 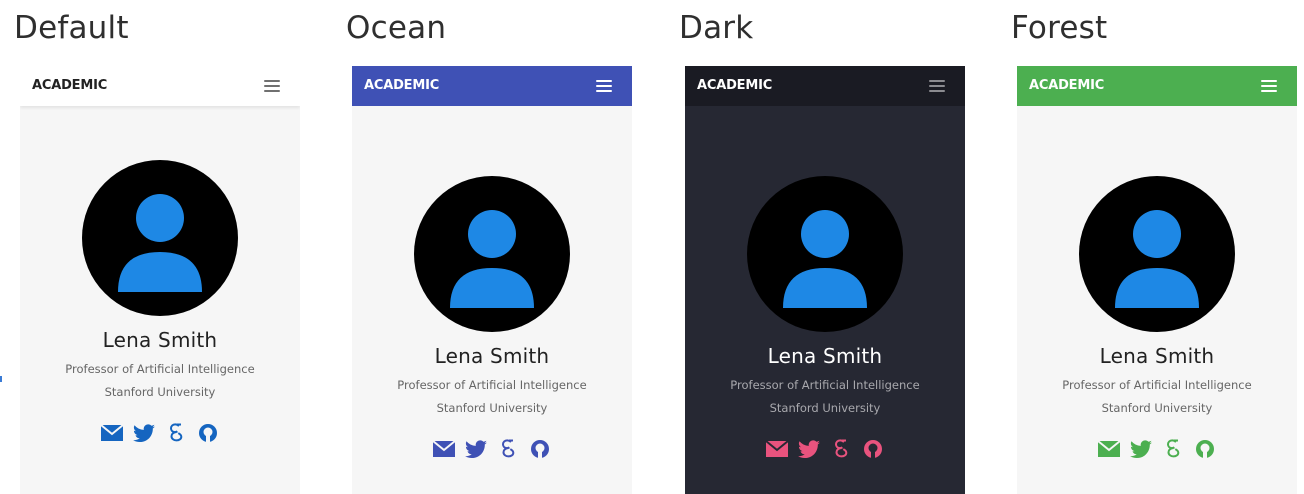 What do you see at coordinates (396, 28) in the screenshot?
I see `theme-title: Ocean` at bounding box center [396, 28].